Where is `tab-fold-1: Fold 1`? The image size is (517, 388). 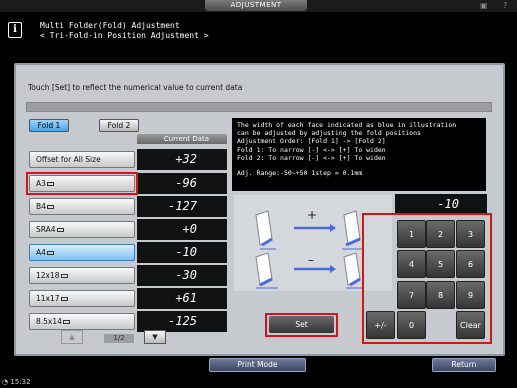 tab-fold-1: Fold 1 is located at coordinates (49, 125).